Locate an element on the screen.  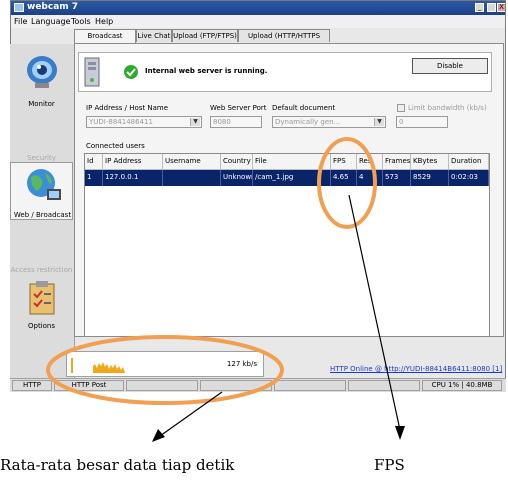
bandwidth-arrow-line is located at coordinates (191, 414).